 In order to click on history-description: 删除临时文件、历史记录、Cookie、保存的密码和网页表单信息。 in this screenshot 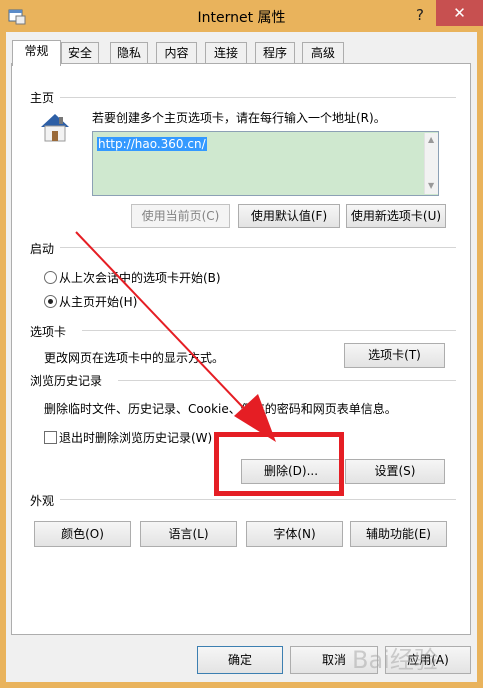, I will do `click(220, 409)`.